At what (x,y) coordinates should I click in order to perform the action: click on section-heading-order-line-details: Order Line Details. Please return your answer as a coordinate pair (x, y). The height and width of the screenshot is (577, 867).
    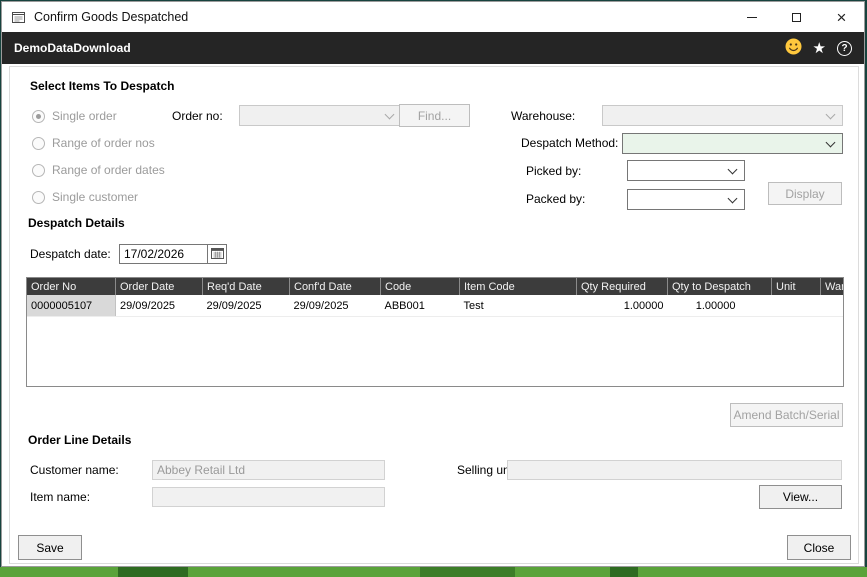
    Looking at the image, I should click on (80, 440).